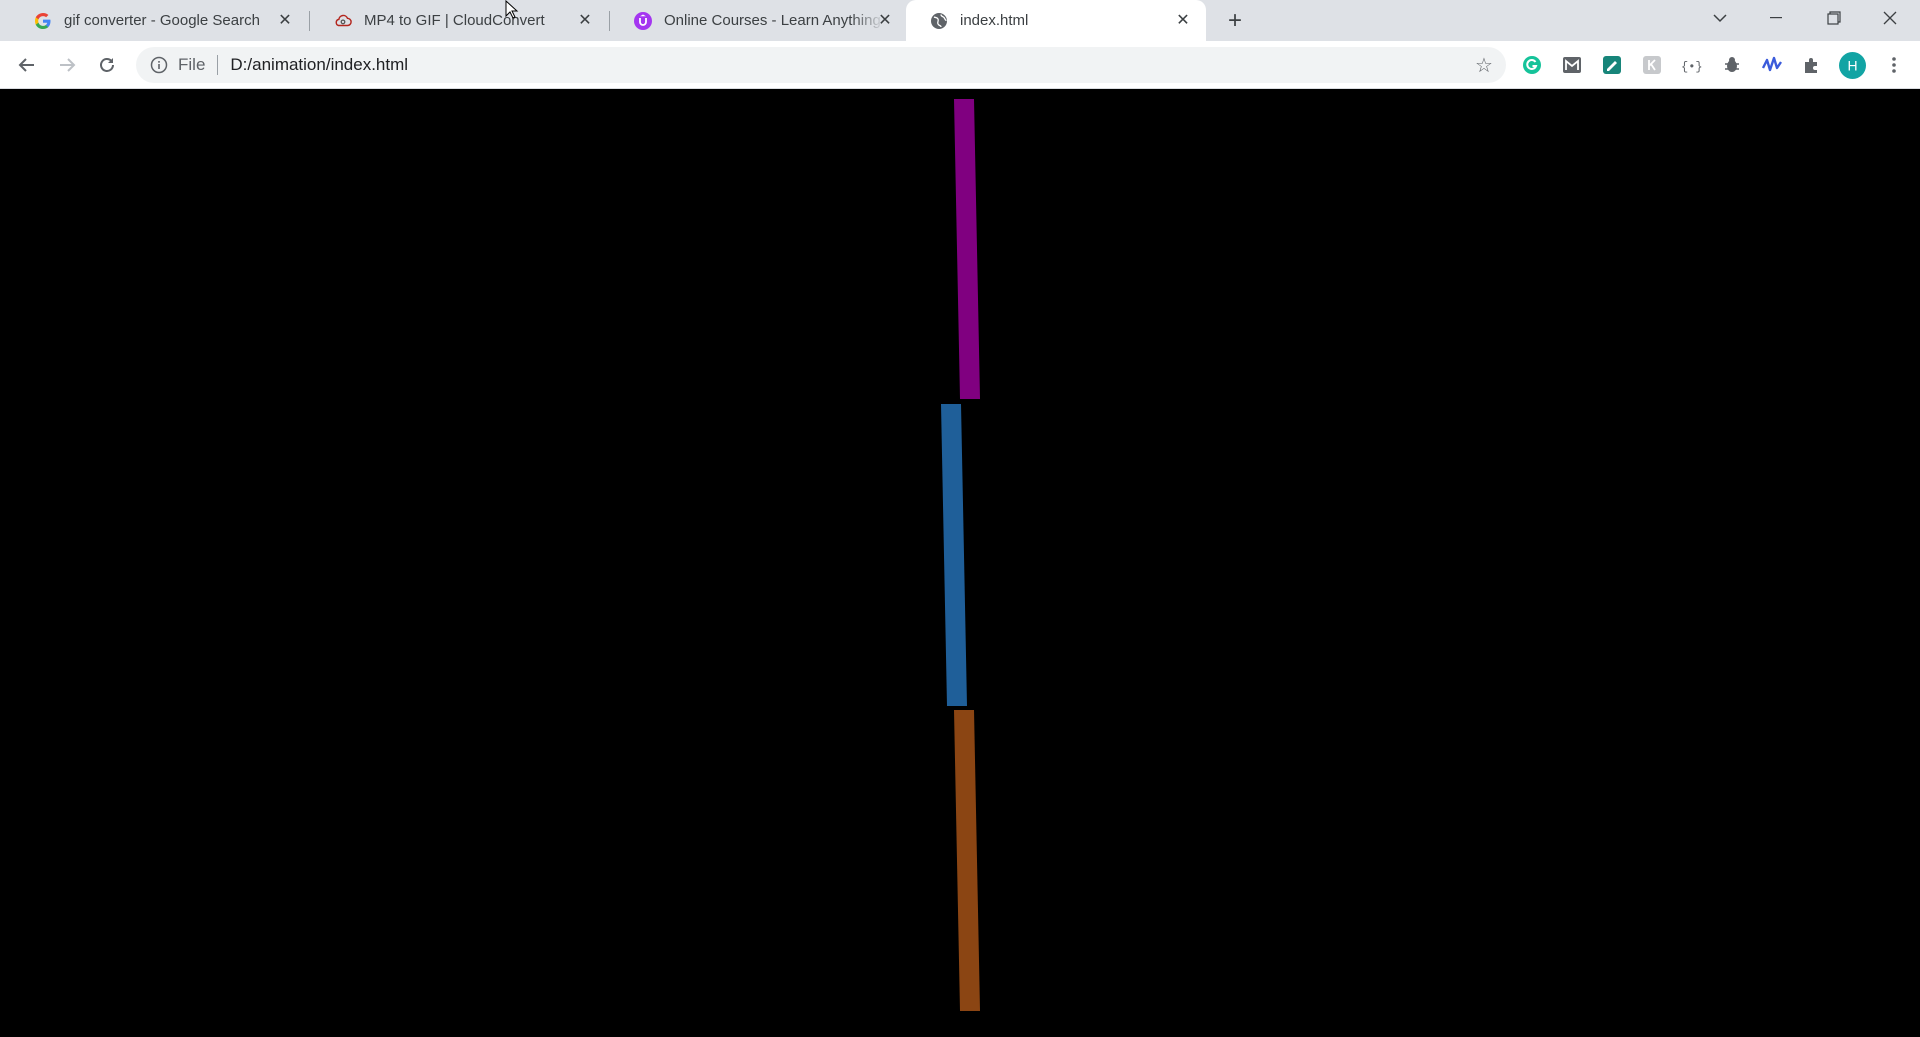  Describe the element at coordinates (954, 555) in the screenshot. I see `blue-bar` at that location.